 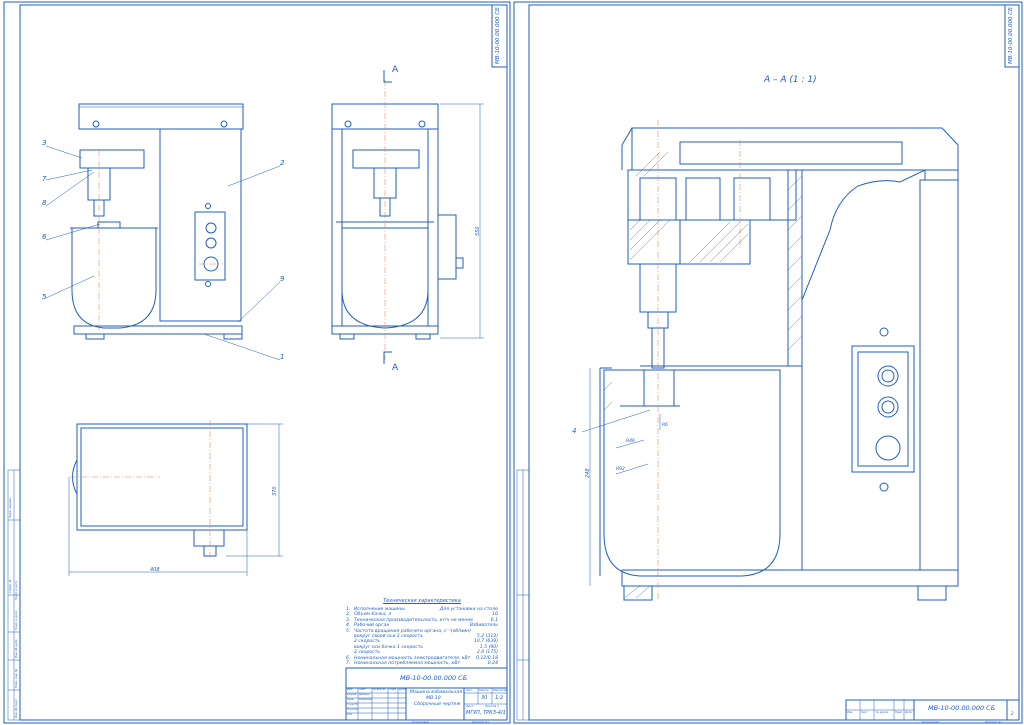 What do you see at coordinates (850, 712) in the screenshot?
I see `right-sign-head-izm: Изм.` at bounding box center [850, 712].